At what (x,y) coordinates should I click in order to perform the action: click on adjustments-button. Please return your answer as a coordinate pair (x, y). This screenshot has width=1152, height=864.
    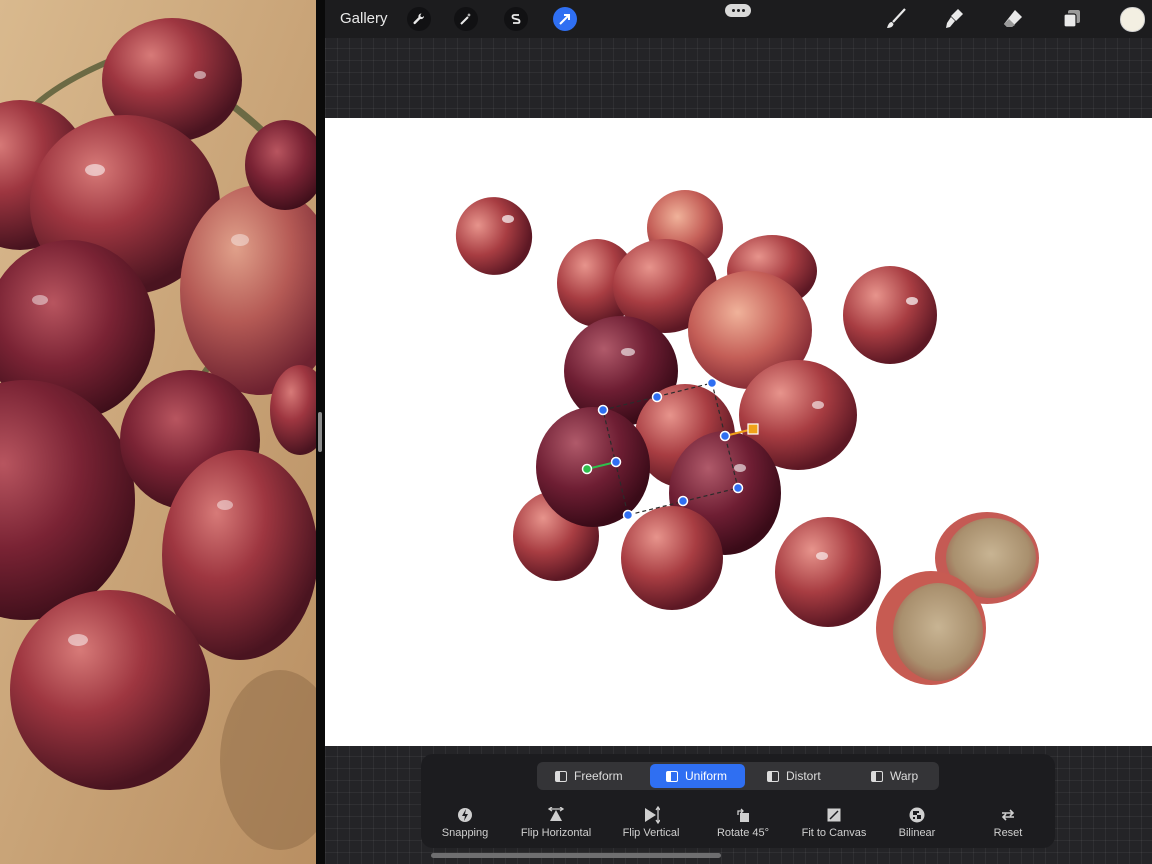
    Looking at the image, I should click on (466, 19).